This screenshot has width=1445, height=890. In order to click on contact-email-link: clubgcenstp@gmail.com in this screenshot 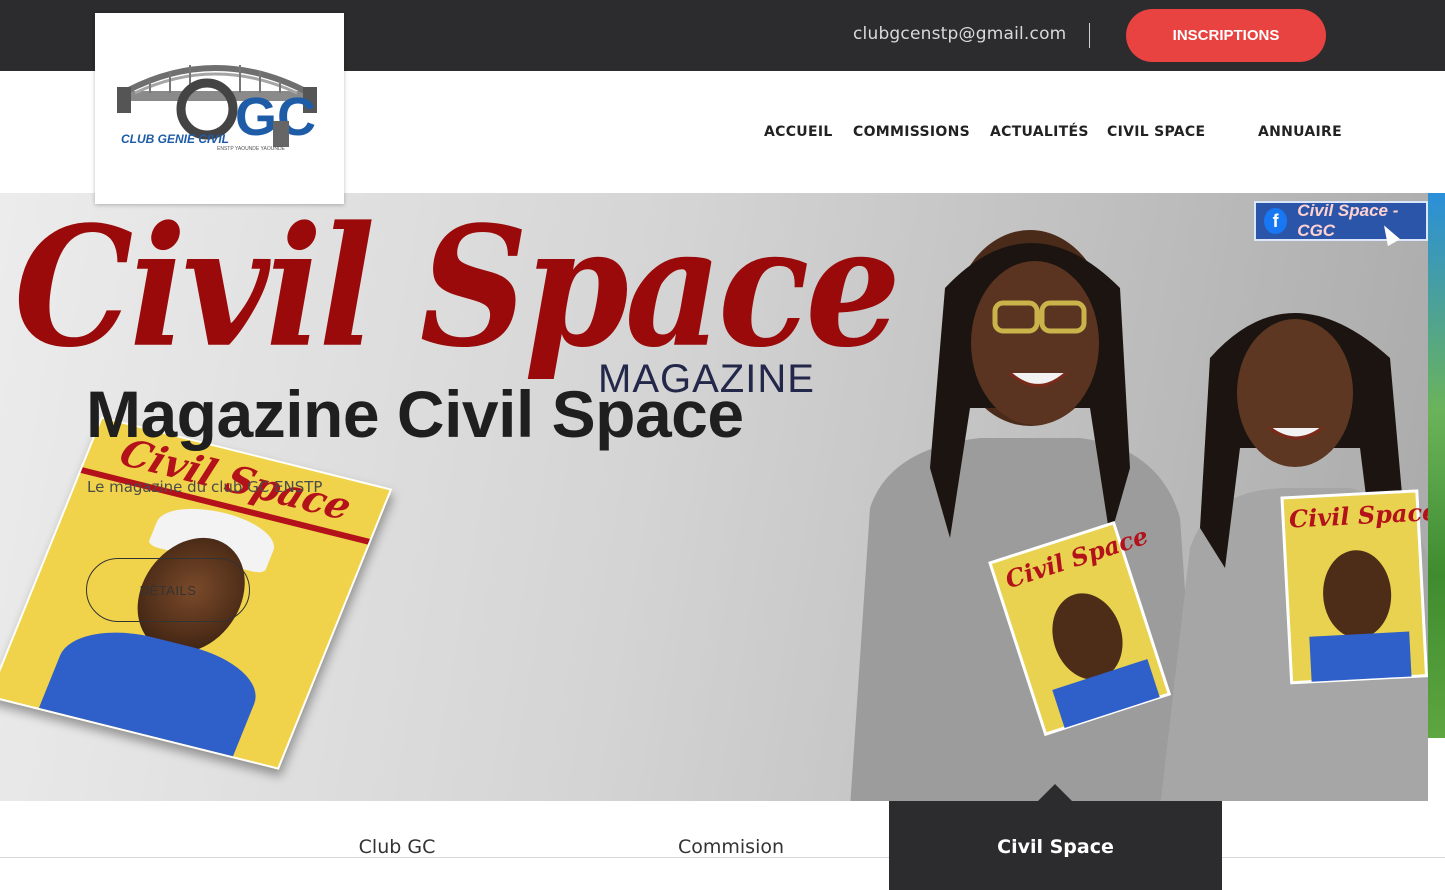, I will do `click(959, 34)`.